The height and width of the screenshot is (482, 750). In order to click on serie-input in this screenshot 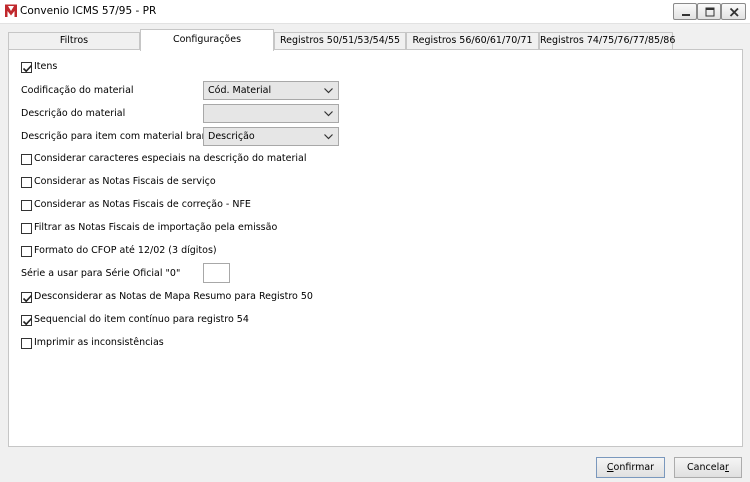, I will do `click(216, 273)`.